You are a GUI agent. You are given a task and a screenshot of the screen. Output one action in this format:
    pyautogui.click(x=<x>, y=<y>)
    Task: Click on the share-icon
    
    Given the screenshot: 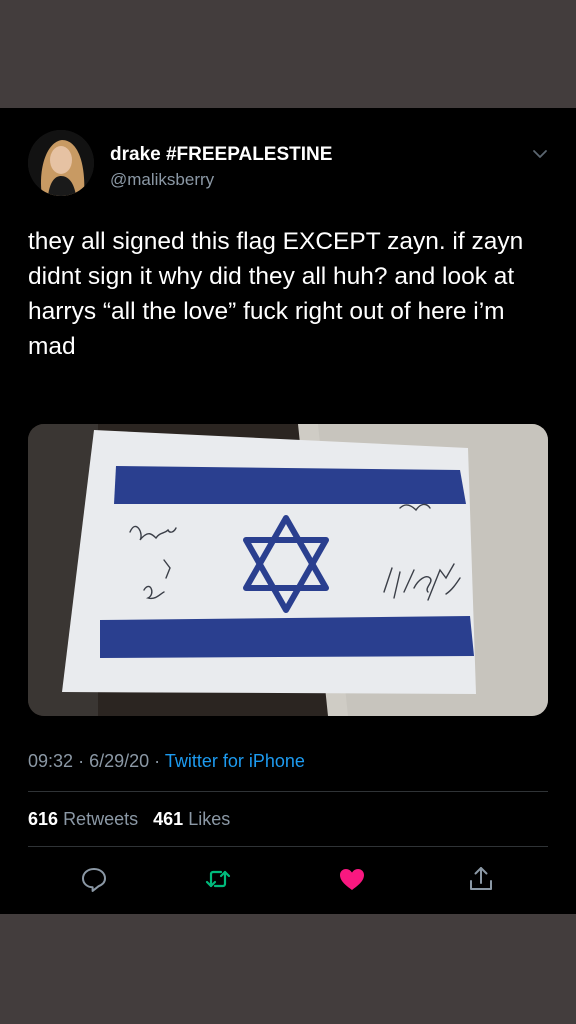 What is the action you would take?
    pyautogui.click(x=481, y=879)
    